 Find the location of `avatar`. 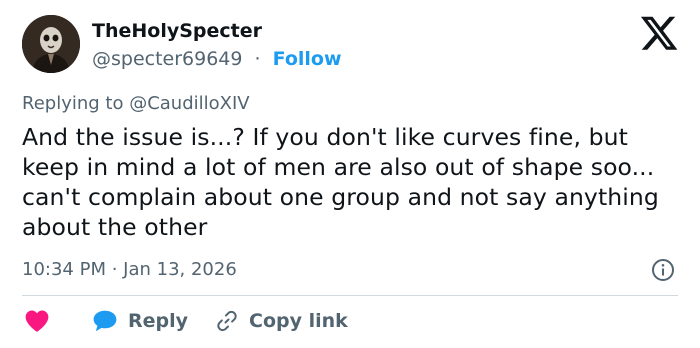

avatar is located at coordinates (51, 44).